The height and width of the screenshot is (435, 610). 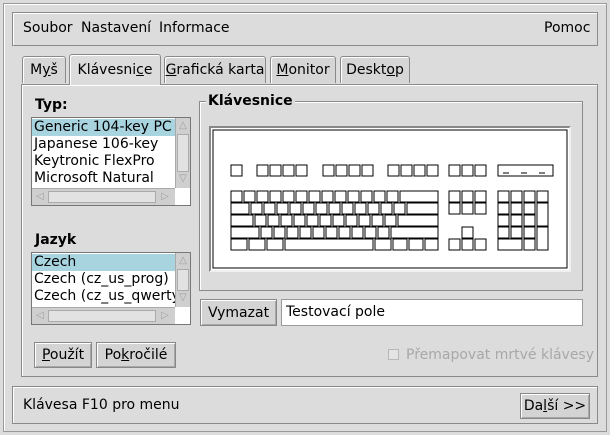 I want to click on remap-dead-keys-label: Přemapovat mrtvé klávesy, so click(x=500, y=355).